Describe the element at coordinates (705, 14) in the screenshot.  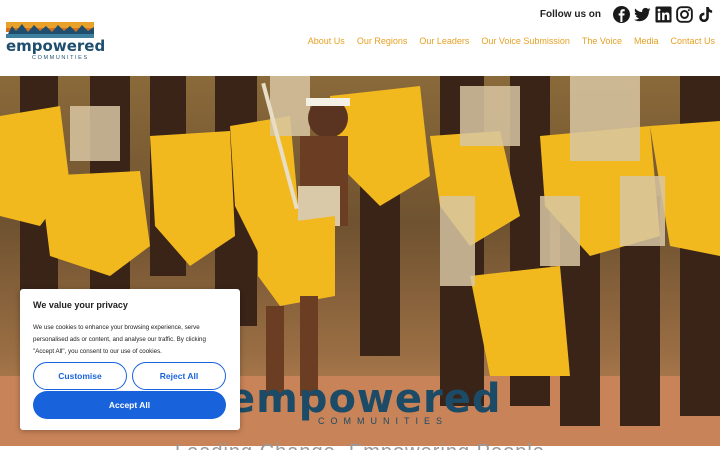
I see `tiktok-icon` at that location.